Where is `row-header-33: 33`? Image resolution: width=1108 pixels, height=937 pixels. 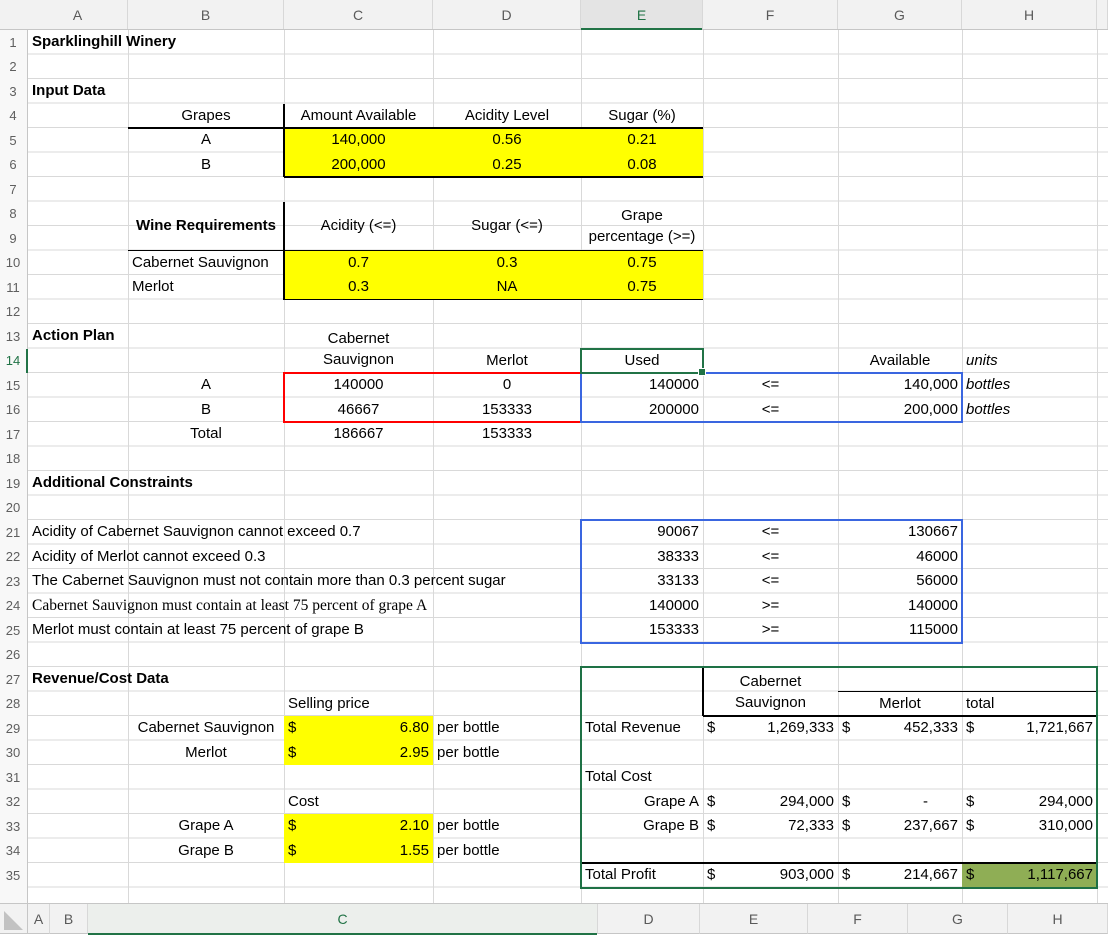
row-header-33: 33 is located at coordinates (13, 826).